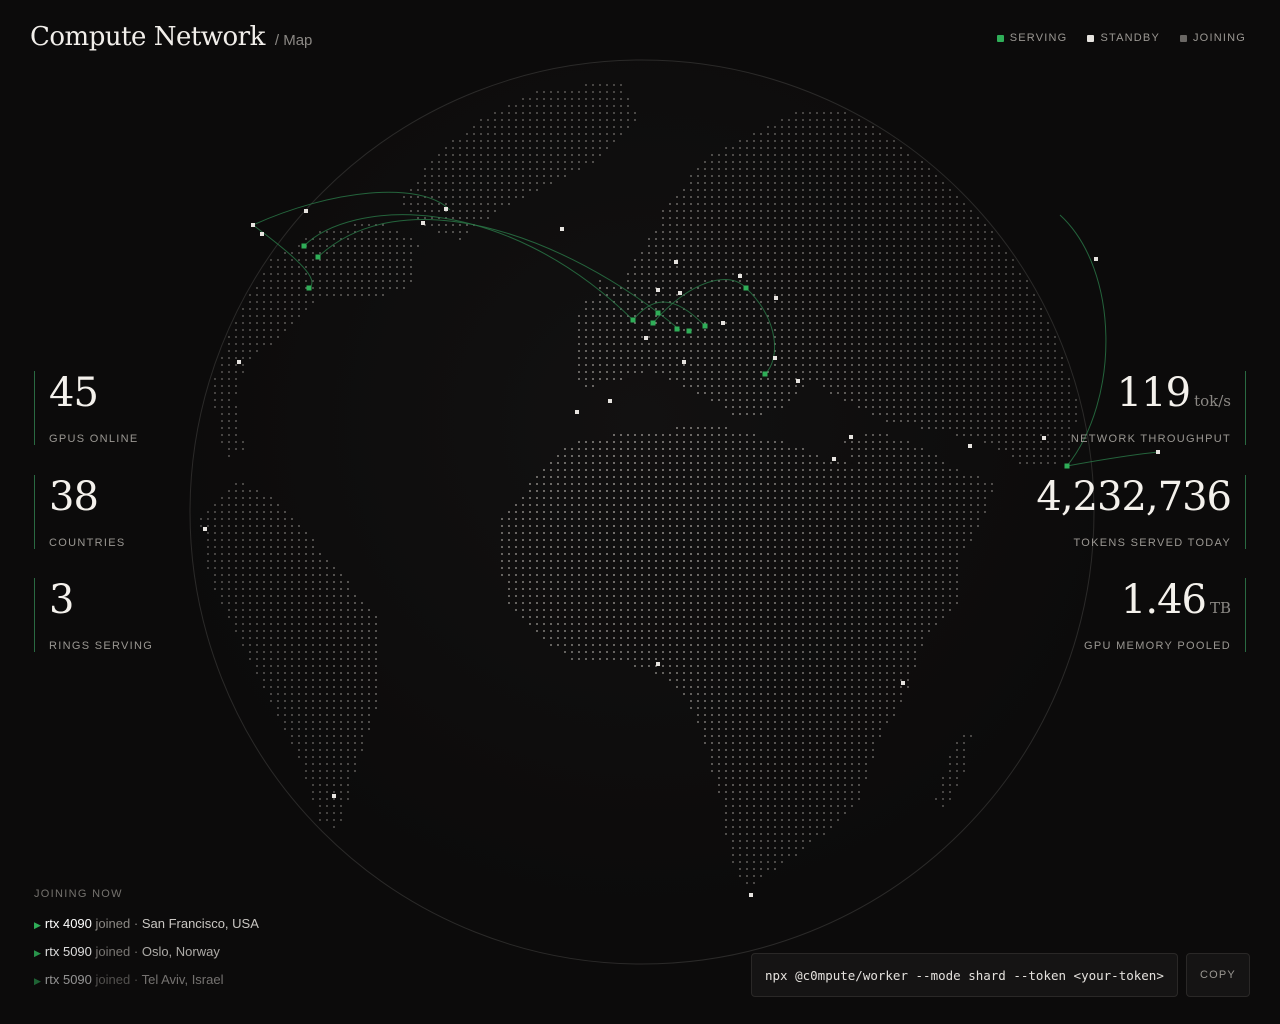 Image resolution: width=1280 pixels, height=1024 pixels. Describe the element at coordinates (180, 951) in the screenshot. I see `join-location: Oslo, Norway` at that location.